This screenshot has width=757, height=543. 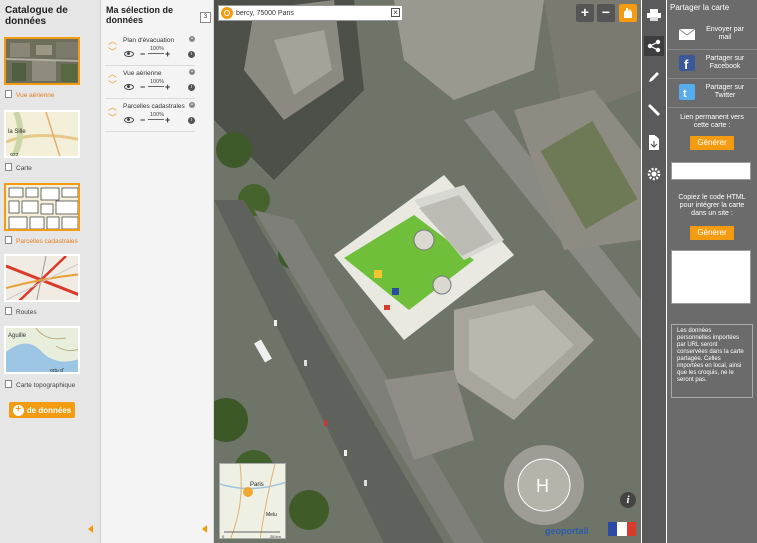 I want to click on layer-item: ︿ ﹀ Vue aérienne • 100% − + i, so click(x=150, y=83).